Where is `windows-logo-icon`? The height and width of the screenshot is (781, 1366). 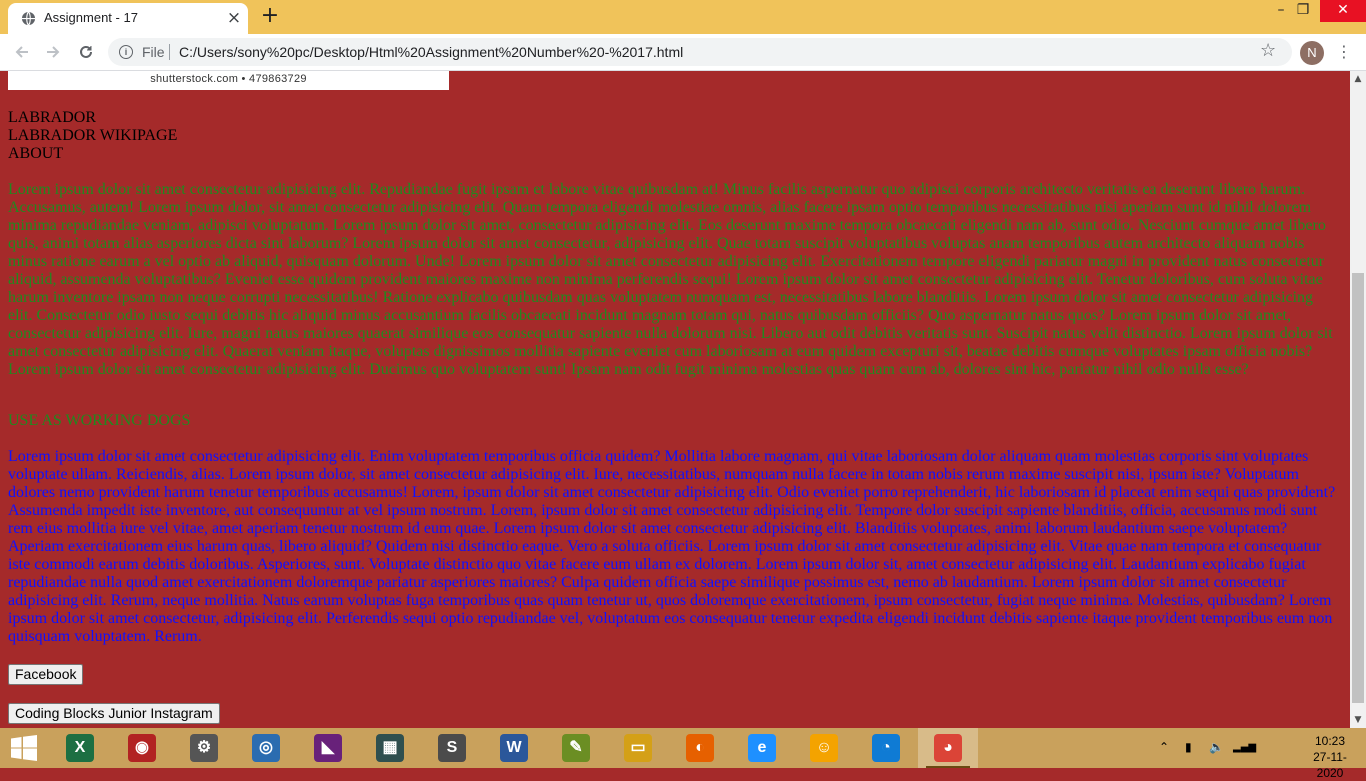
windows-logo-icon is located at coordinates (24, 748).